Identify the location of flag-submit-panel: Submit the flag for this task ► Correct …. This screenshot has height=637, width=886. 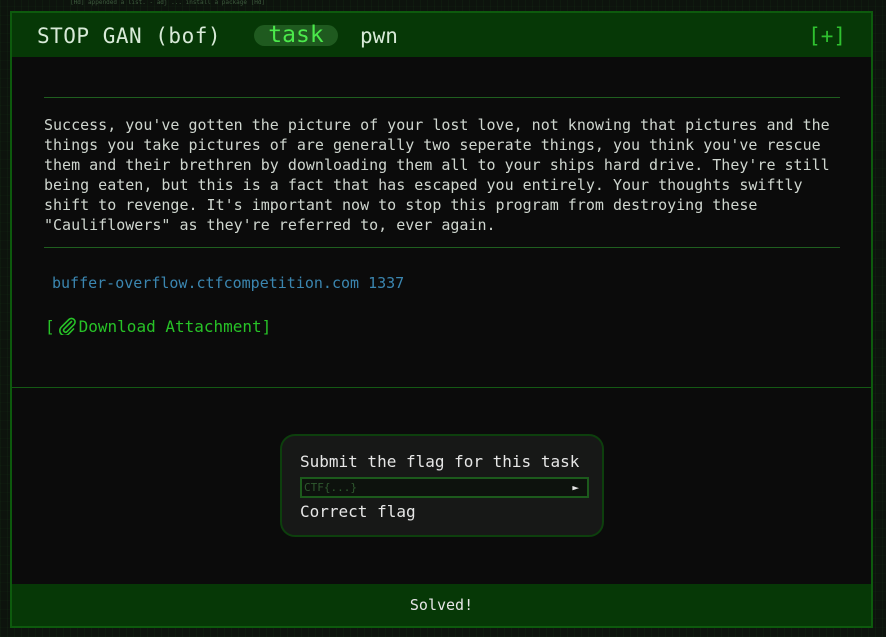
(442, 485).